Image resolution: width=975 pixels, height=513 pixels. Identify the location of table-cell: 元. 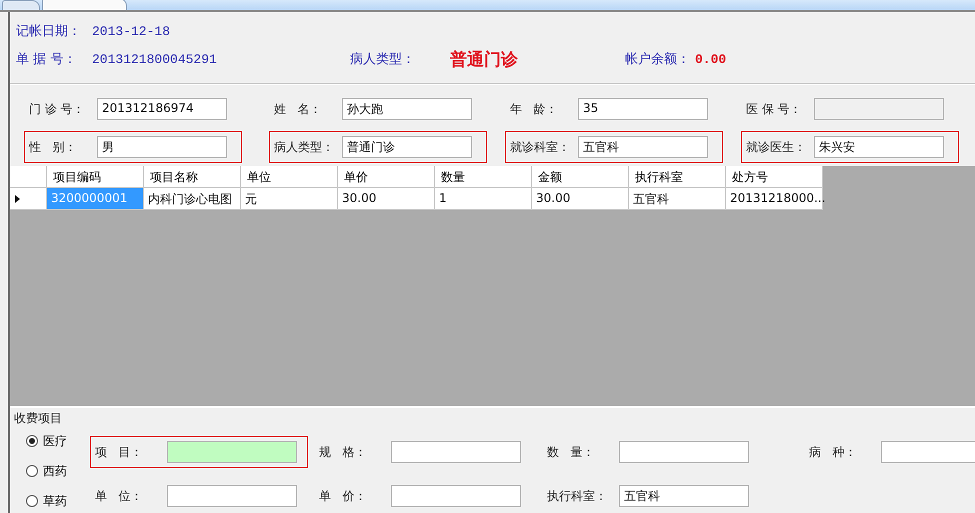
(289, 199).